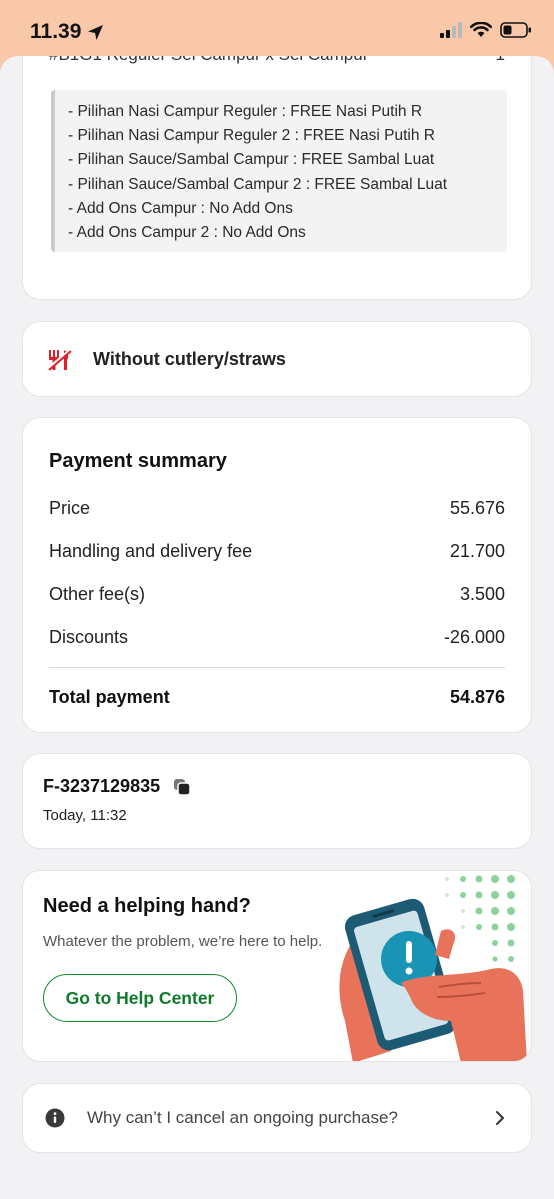 The image size is (554, 1199). What do you see at coordinates (277, 508) in the screenshot?
I see `price-row: Price 55.676` at bounding box center [277, 508].